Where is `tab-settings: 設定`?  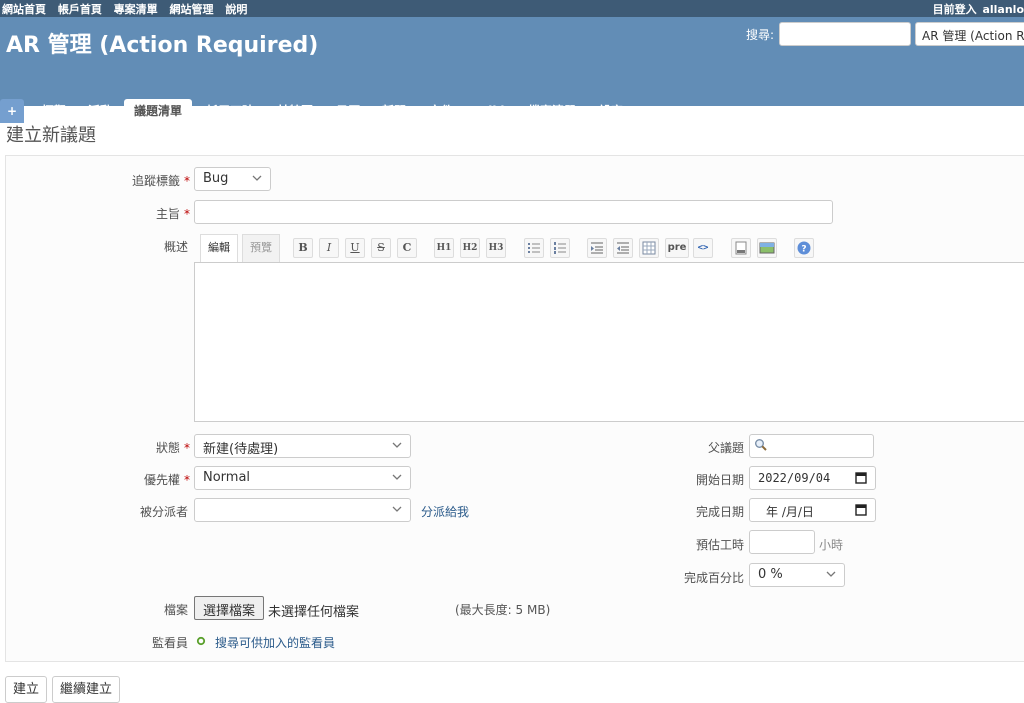 tab-settings: 設定 is located at coordinates (611, 111).